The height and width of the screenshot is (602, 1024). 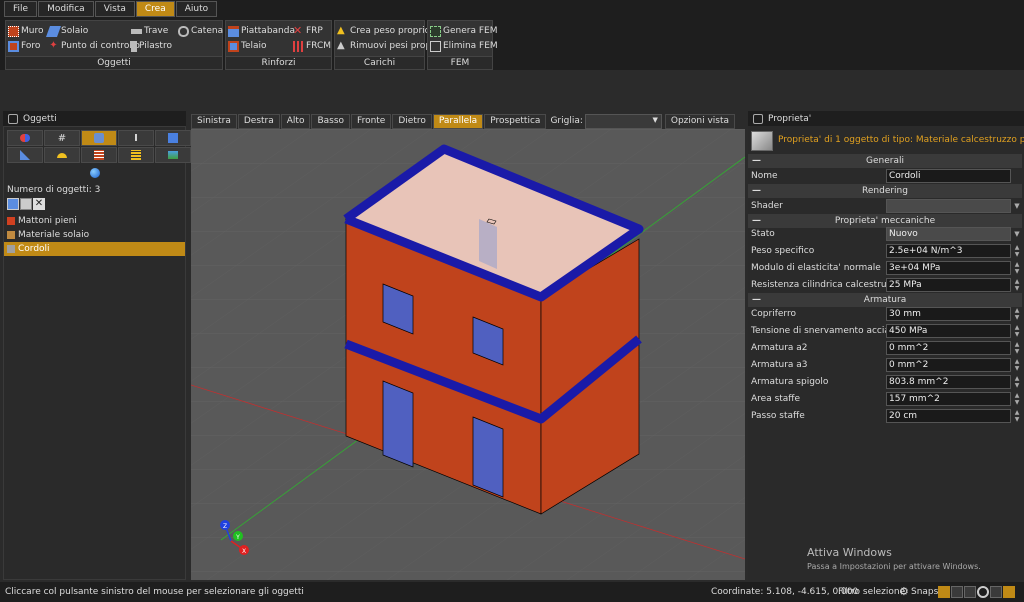 I want to click on prop-shader: Shader ▼, so click(x=885, y=206).